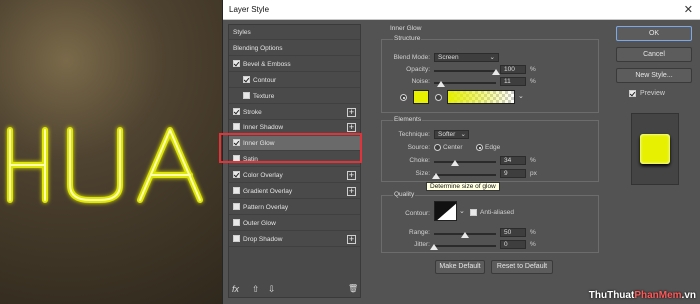 Image resolution: width=700 pixels, height=304 pixels. Describe the element at coordinates (294, 112) in the screenshot. I see `style-item-stroke: Stroke +` at that location.